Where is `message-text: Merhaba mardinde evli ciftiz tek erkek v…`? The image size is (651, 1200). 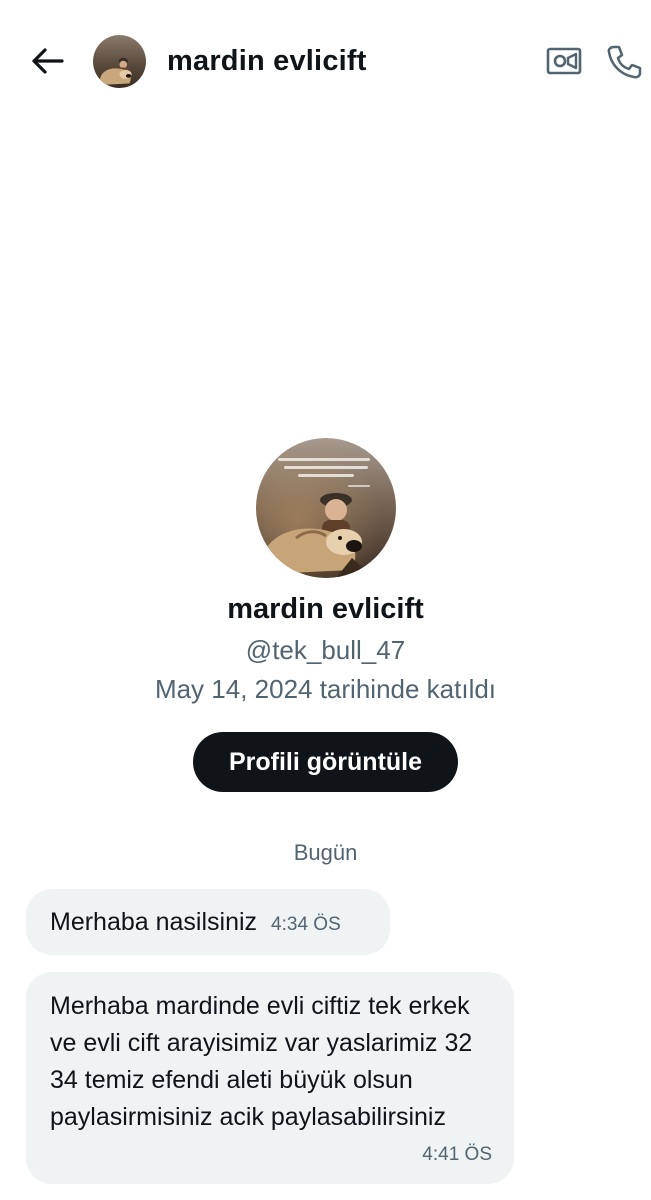 message-text: Merhaba mardinde evli ciftiz tek erkek v… is located at coordinates (261, 1061).